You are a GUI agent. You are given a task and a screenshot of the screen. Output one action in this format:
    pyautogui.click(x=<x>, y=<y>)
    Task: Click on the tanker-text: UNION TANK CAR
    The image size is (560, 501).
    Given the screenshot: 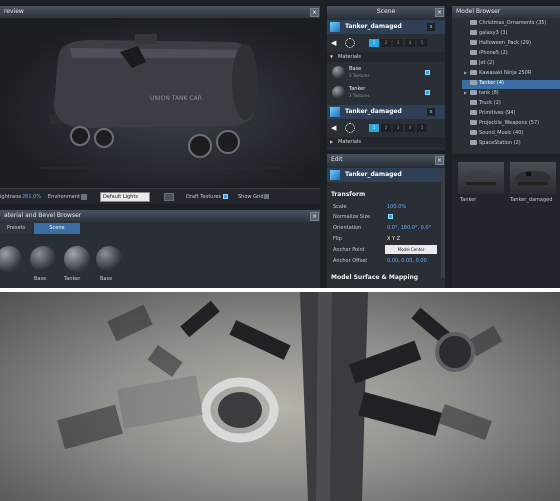 What is the action you would take?
    pyautogui.click(x=176, y=98)
    